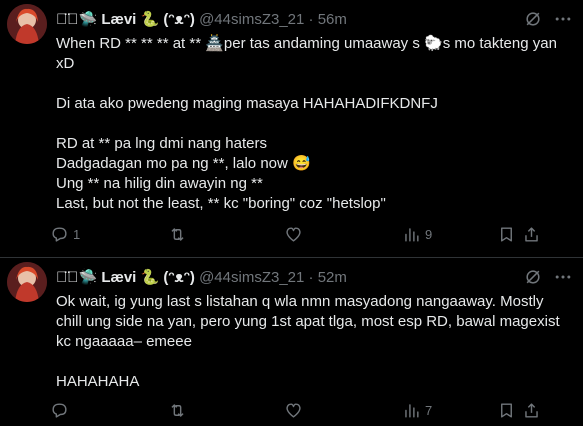 This screenshot has width=583, height=426. I want to click on timestamp: 56m, so click(332, 19).